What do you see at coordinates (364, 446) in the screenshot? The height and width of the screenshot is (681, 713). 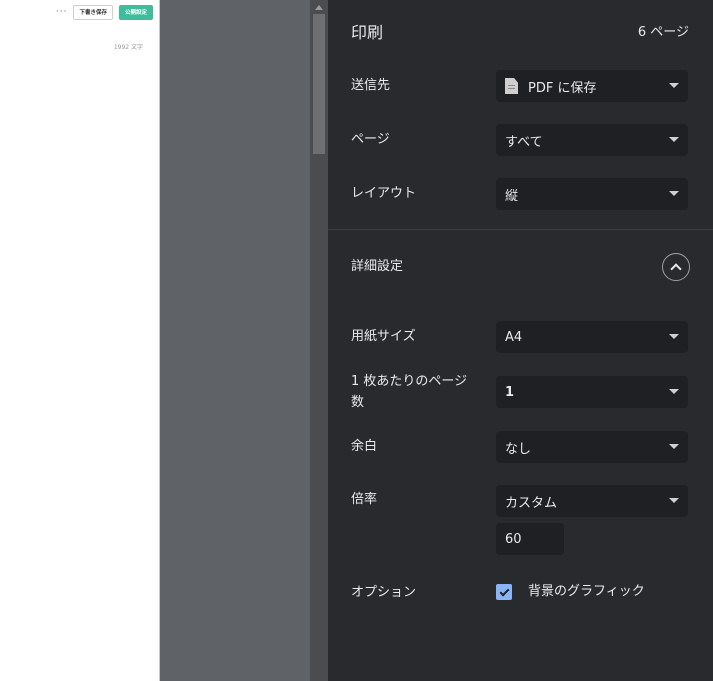 I see `margins-label: 余白` at bounding box center [364, 446].